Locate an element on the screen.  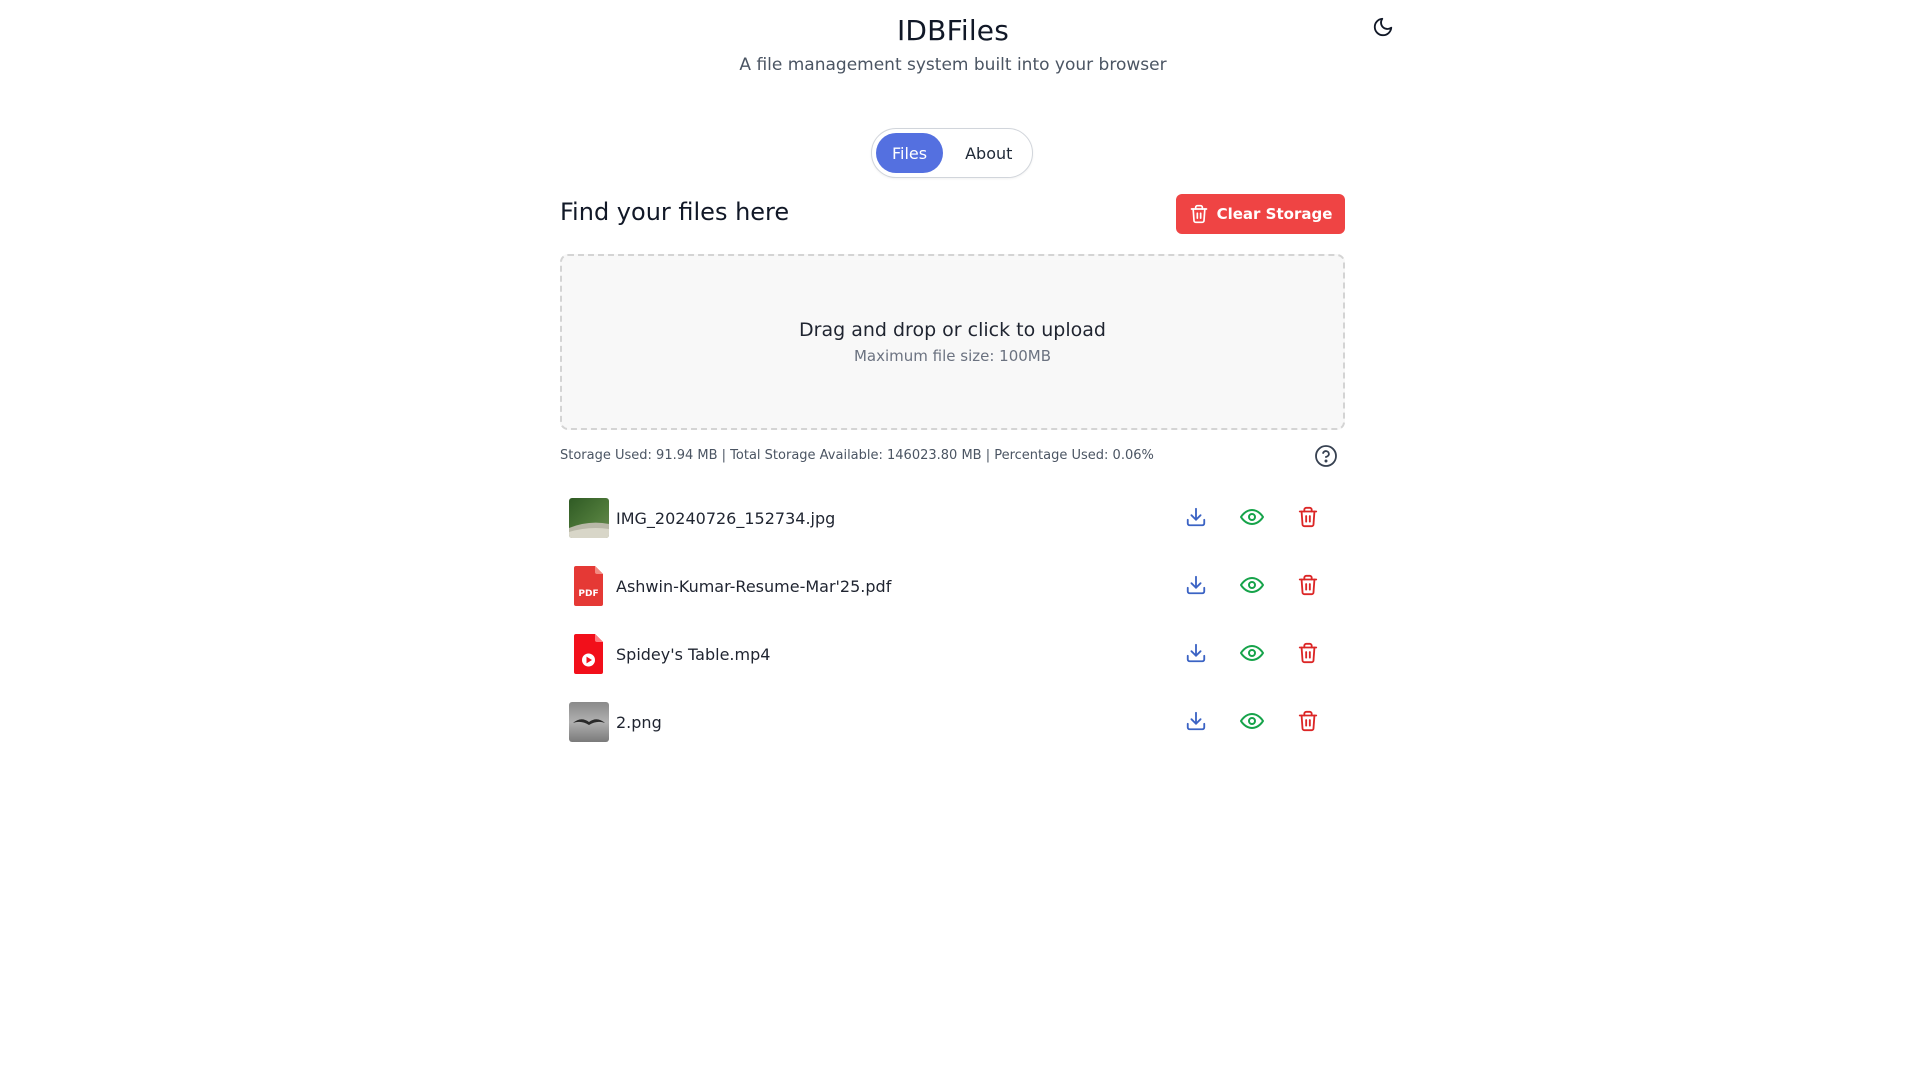
section-title: Find your files here is located at coordinates (675, 212).